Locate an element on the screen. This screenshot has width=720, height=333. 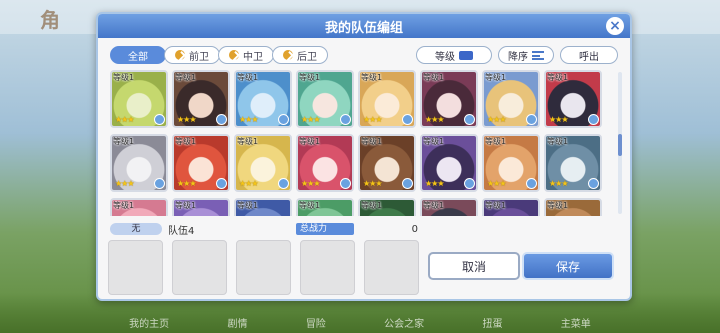
nav-item: 公会之家 is located at coordinates (404, 323).